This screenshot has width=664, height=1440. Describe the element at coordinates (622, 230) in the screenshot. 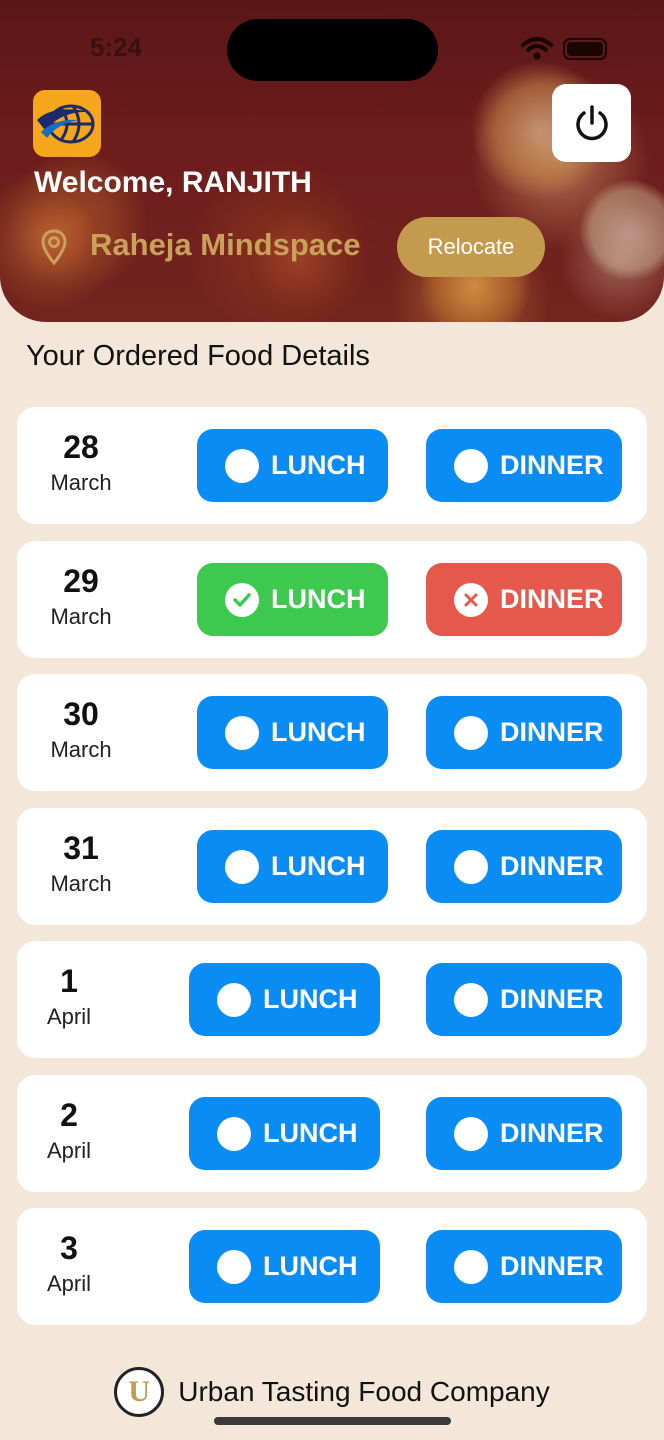

I see `food-plate-decoration` at that location.